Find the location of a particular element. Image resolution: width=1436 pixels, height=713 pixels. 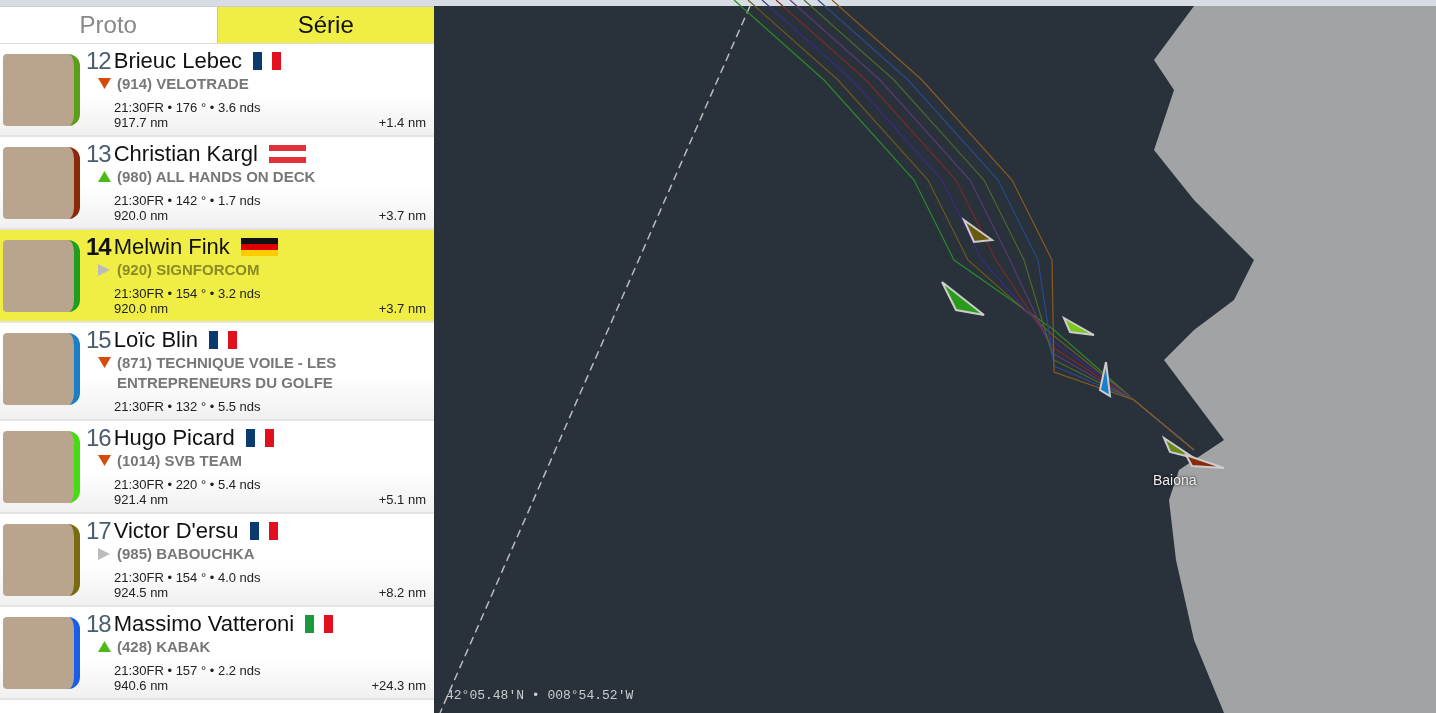

skipper-name: Christian Kargl is located at coordinates (185, 154).